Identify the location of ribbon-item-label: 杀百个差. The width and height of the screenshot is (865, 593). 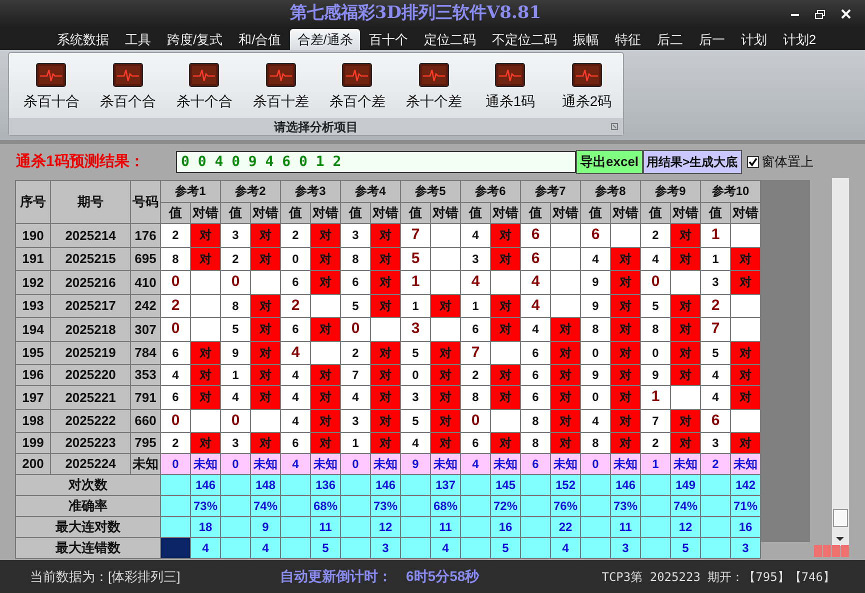
(357, 101).